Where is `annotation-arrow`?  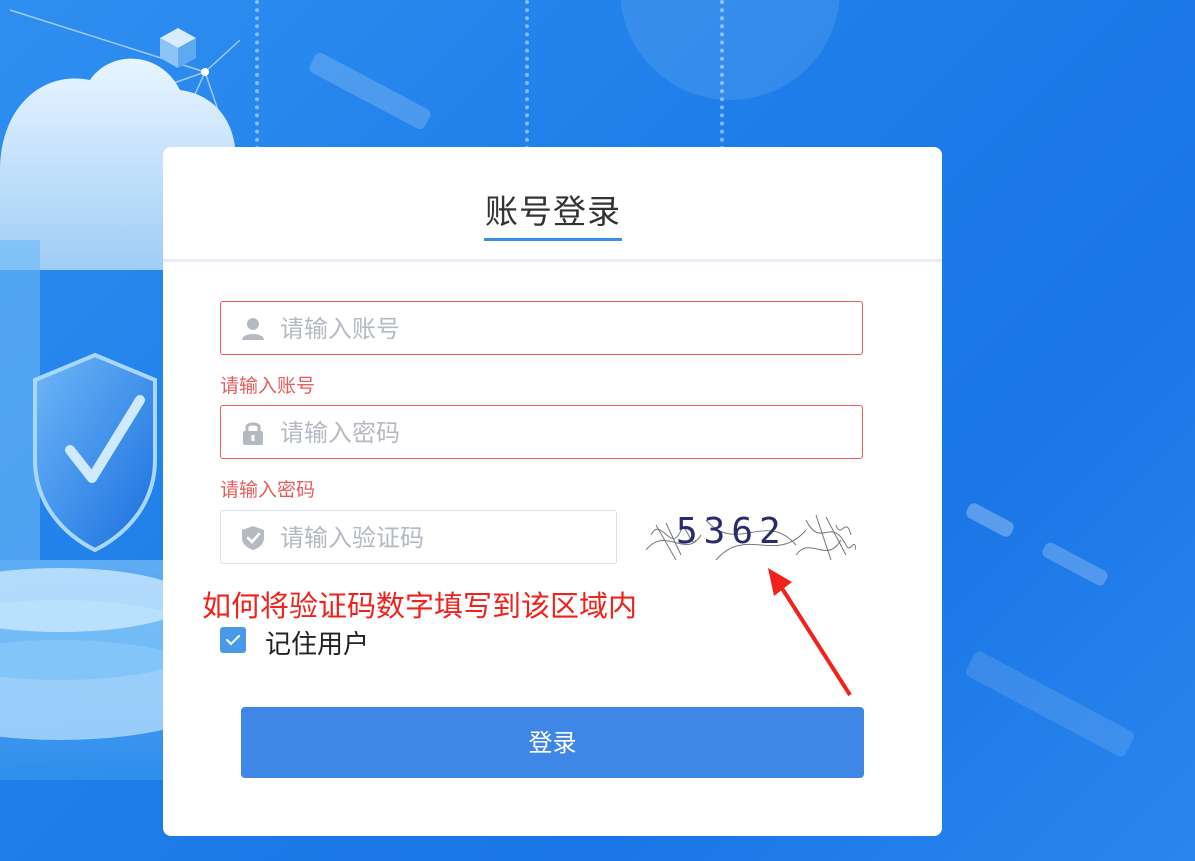
annotation-arrow is located at coordinates (810, 632).